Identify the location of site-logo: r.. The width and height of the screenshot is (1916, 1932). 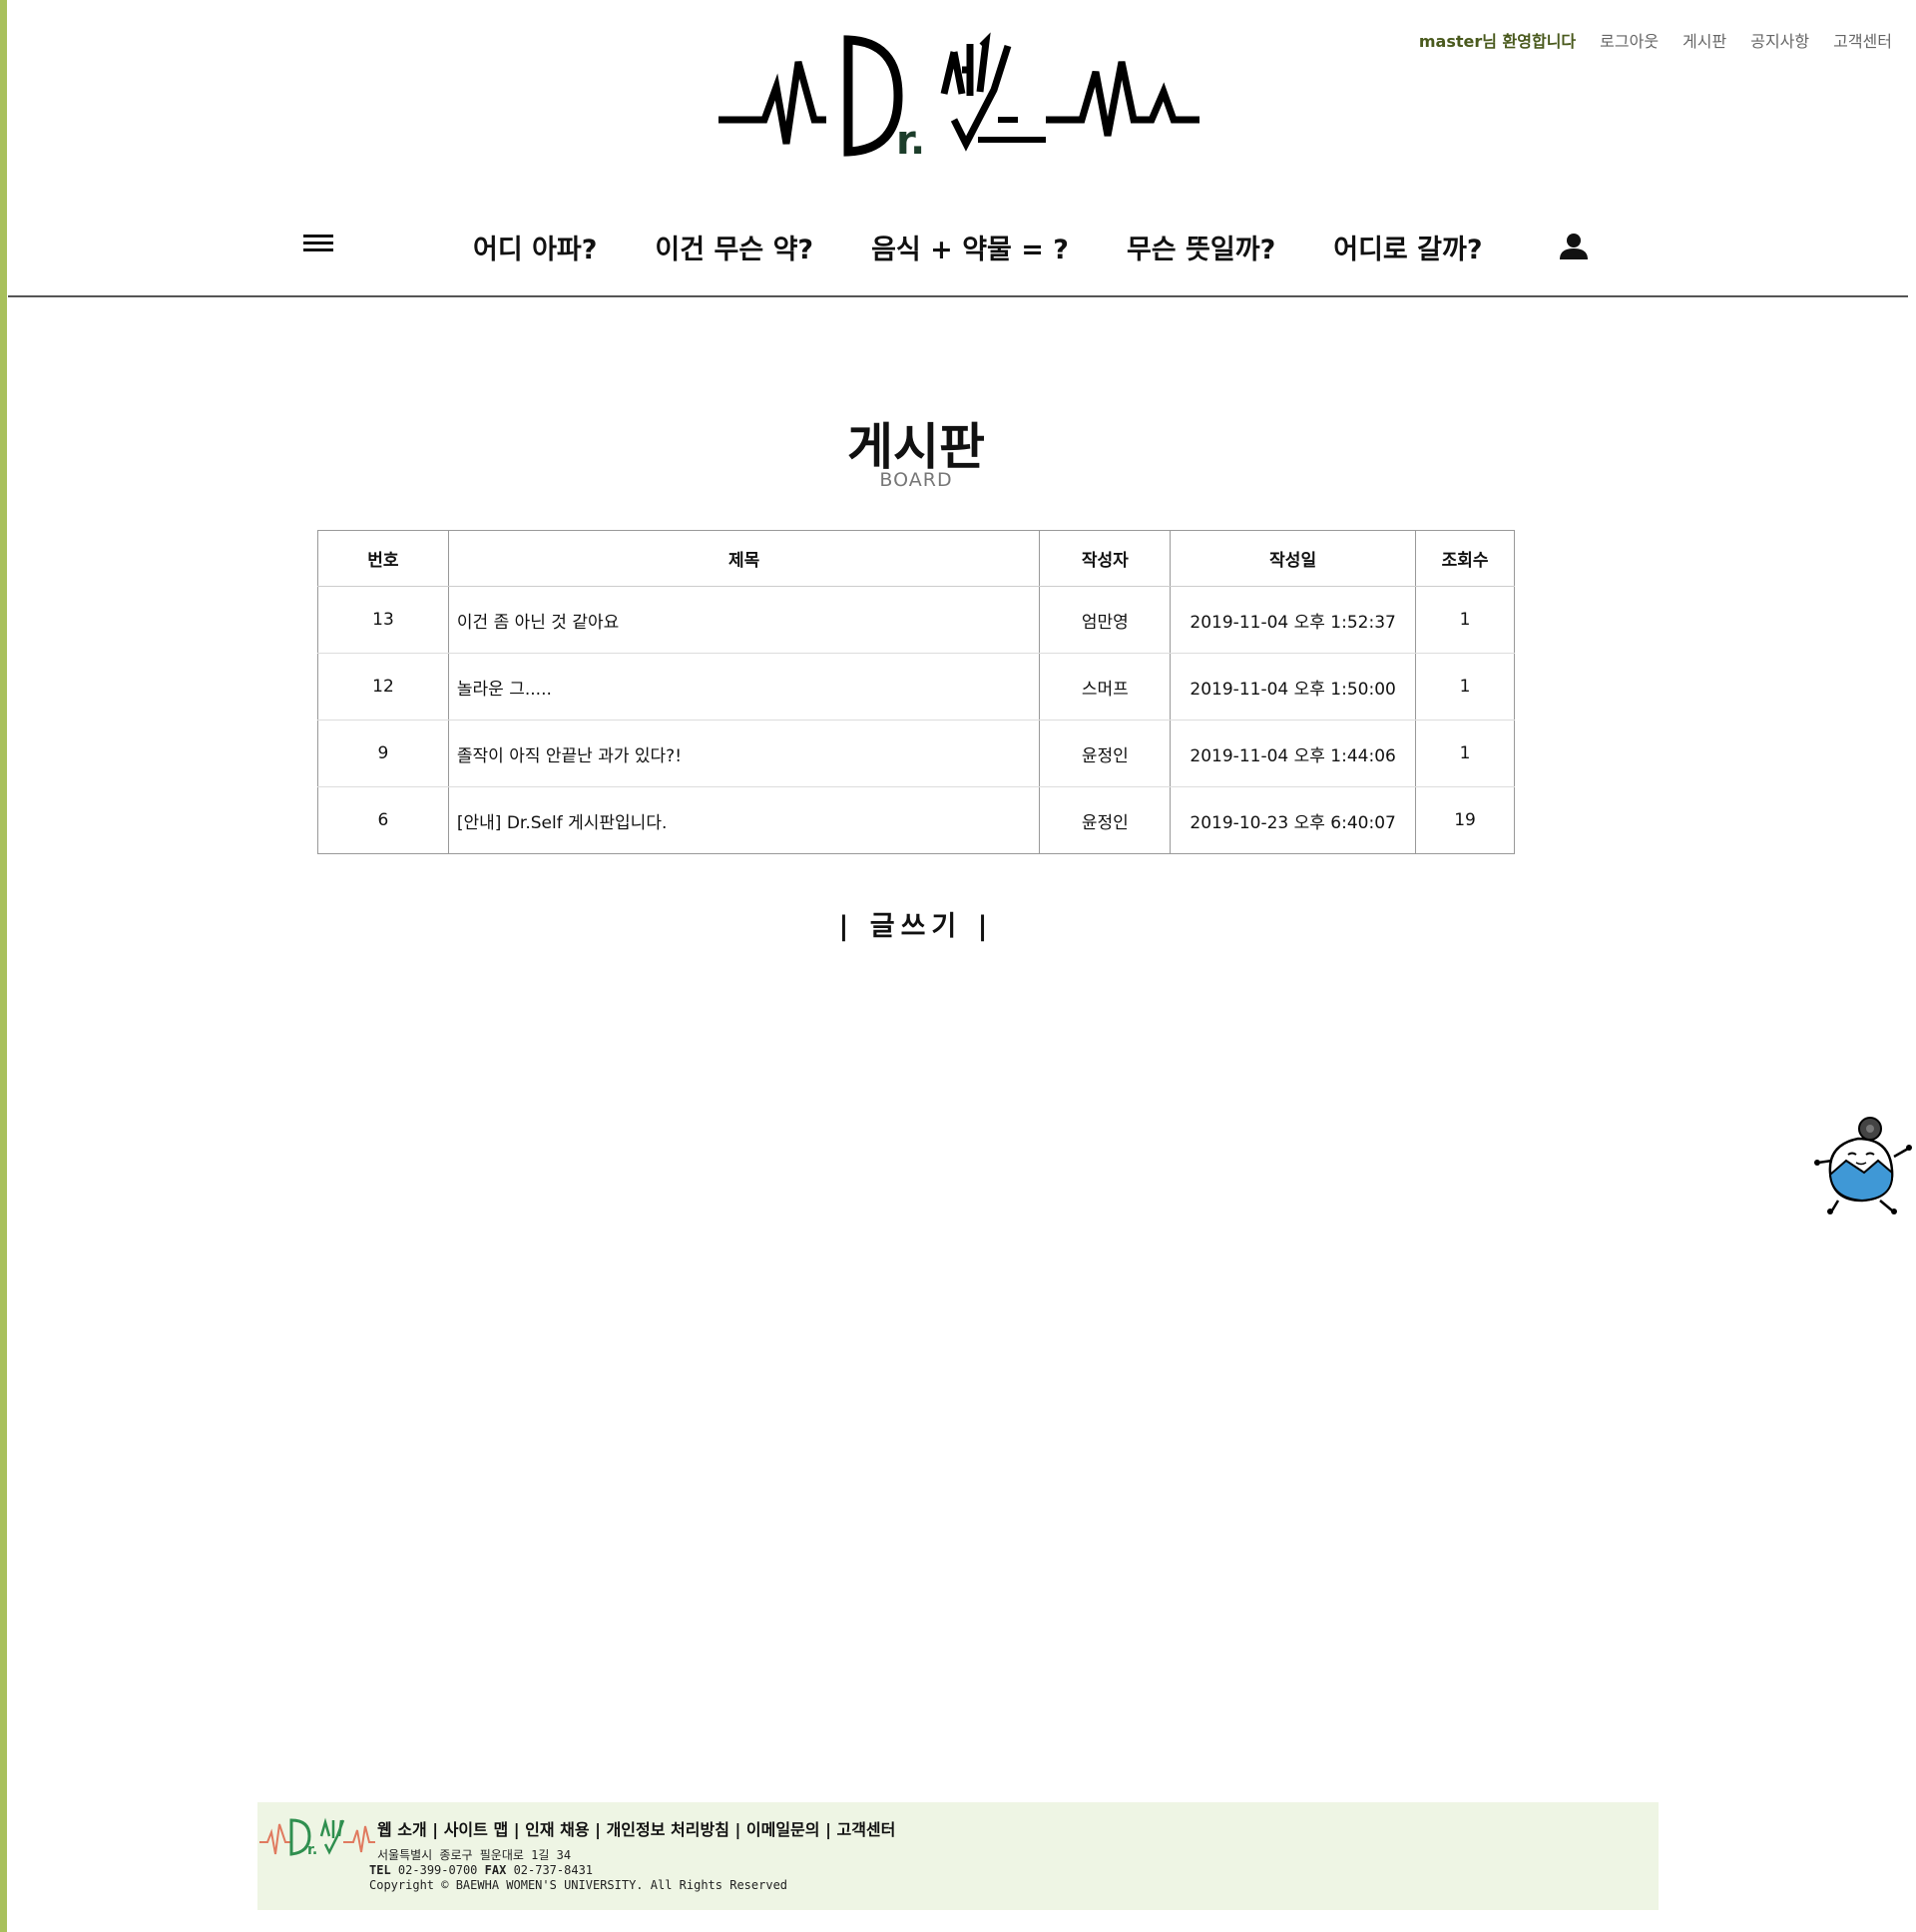
(959, 97).